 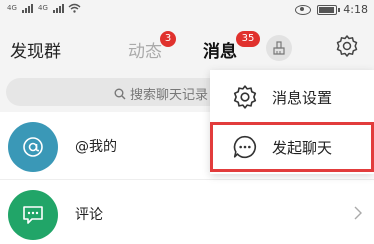 I want to click on clock: 4:18, so click(x=355, y=9).